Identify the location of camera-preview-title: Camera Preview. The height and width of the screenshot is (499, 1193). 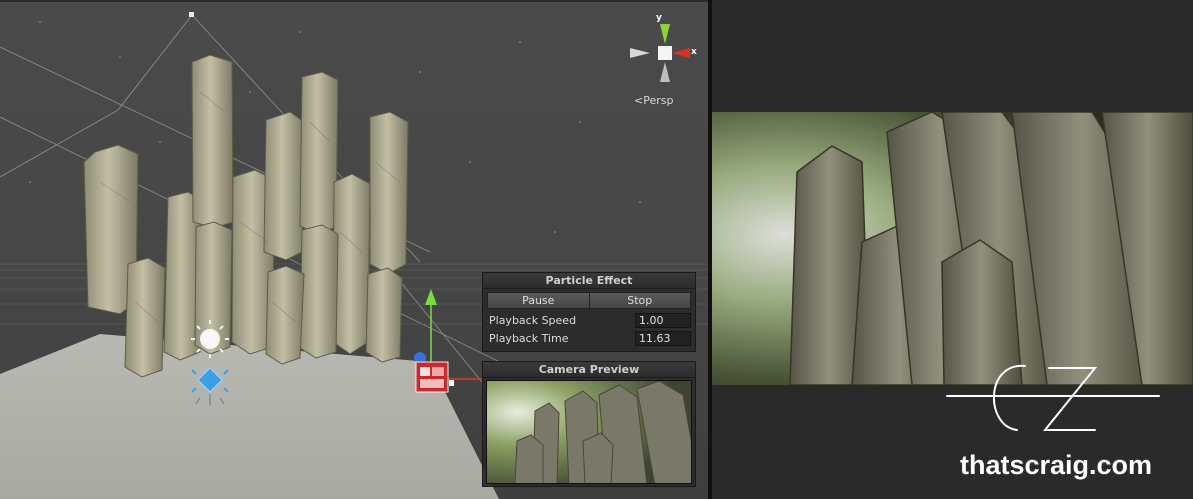
(589, 370).